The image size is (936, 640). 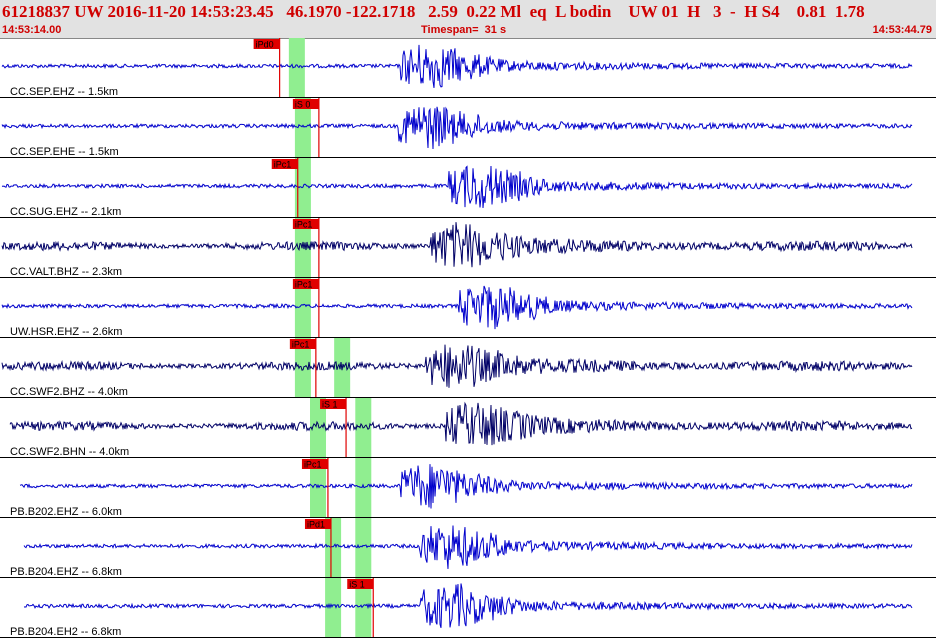 What do you see at coordinates (902, 30) in the screenshot?
I see `end-time: 14:53:44.79` at bounding box center [902, 30].